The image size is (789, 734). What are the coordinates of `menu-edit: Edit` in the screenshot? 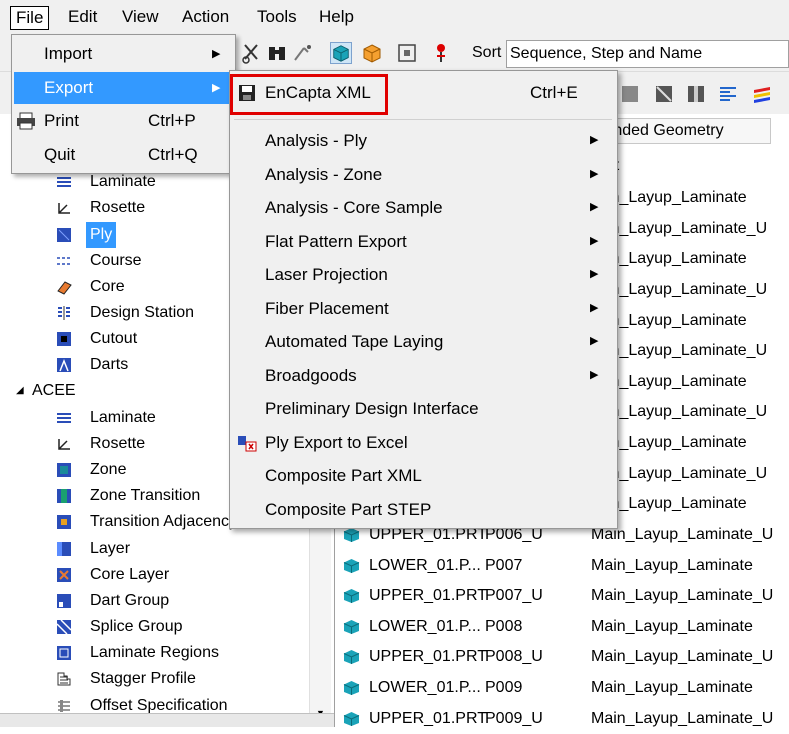 It's located at (82, 18).